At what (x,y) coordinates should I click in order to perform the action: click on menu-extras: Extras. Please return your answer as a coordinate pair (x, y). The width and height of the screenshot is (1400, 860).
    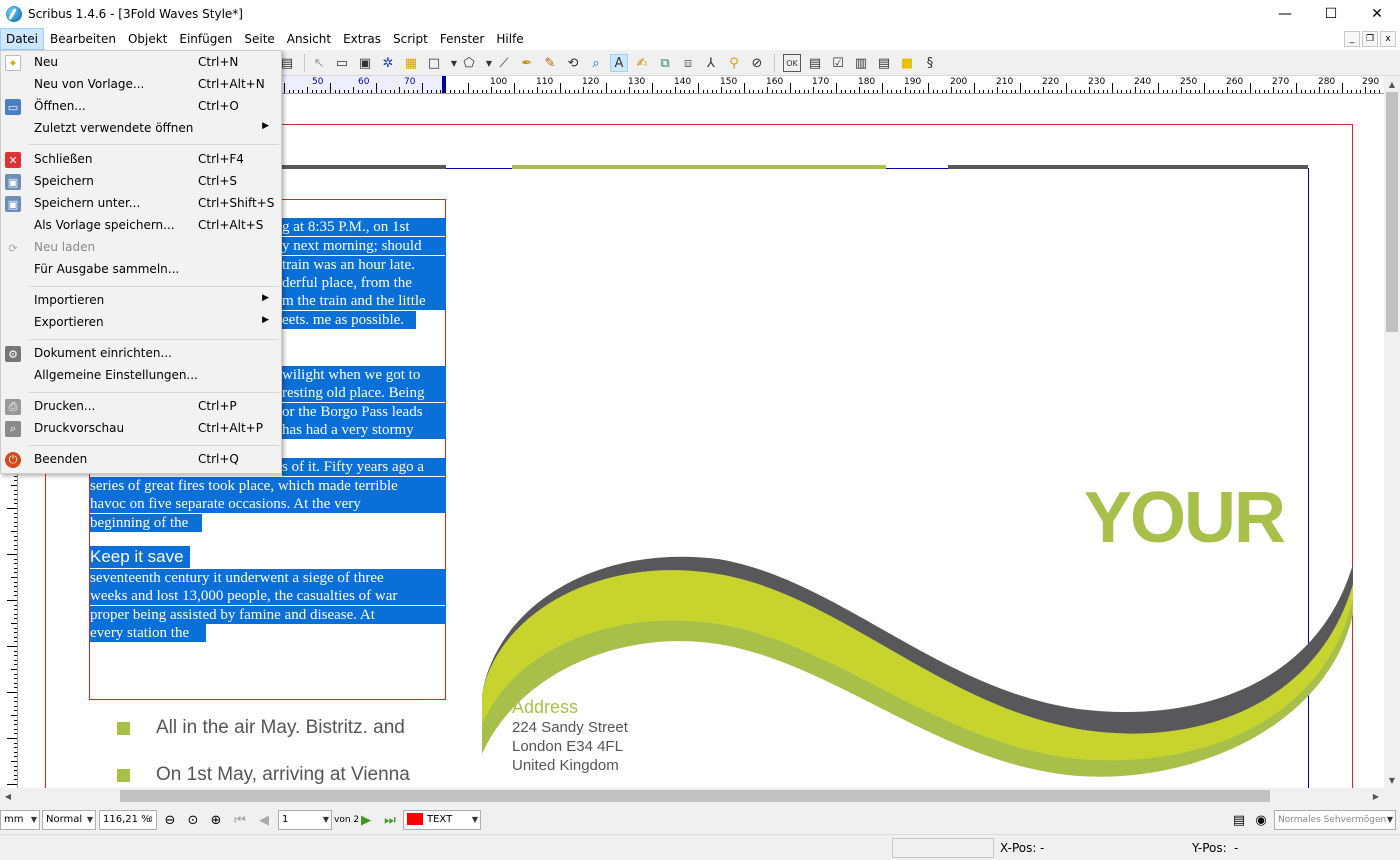
    Looking at the image, I should click on (362, 39).